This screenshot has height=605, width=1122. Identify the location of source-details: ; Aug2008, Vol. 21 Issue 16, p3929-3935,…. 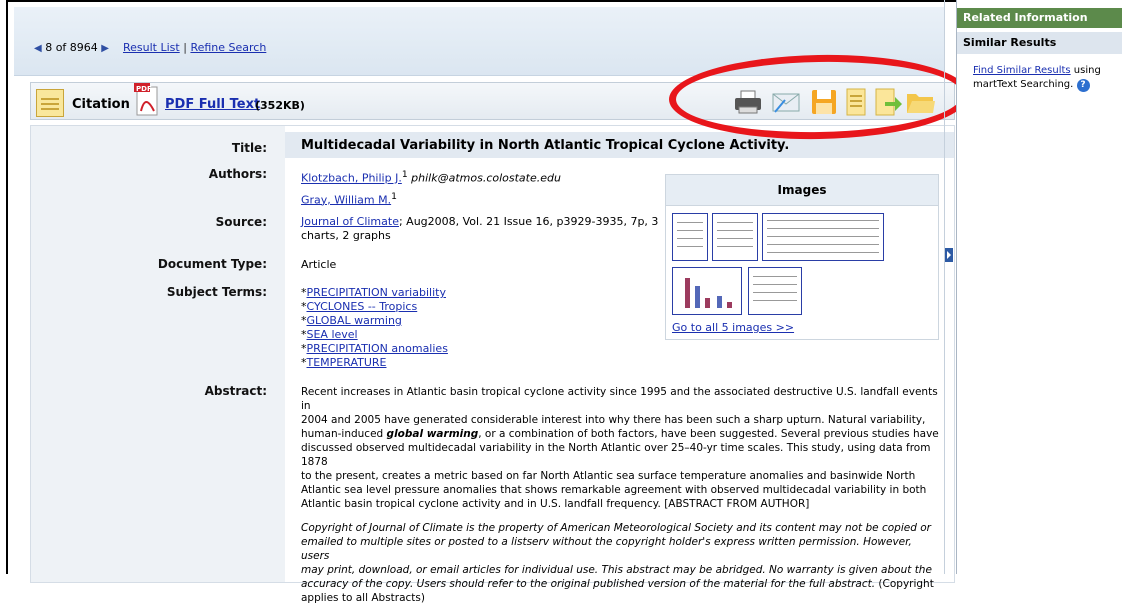
(528, 221).